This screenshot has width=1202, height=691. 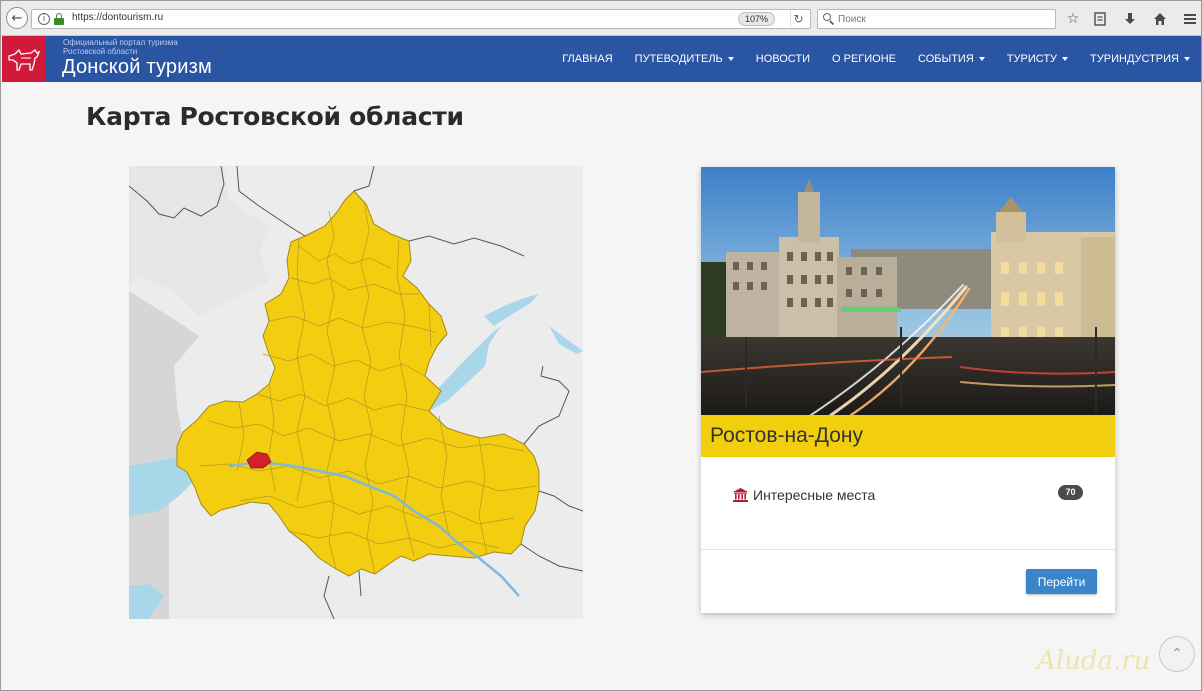 I want to click on search-icon, so click(x=829, y=19).